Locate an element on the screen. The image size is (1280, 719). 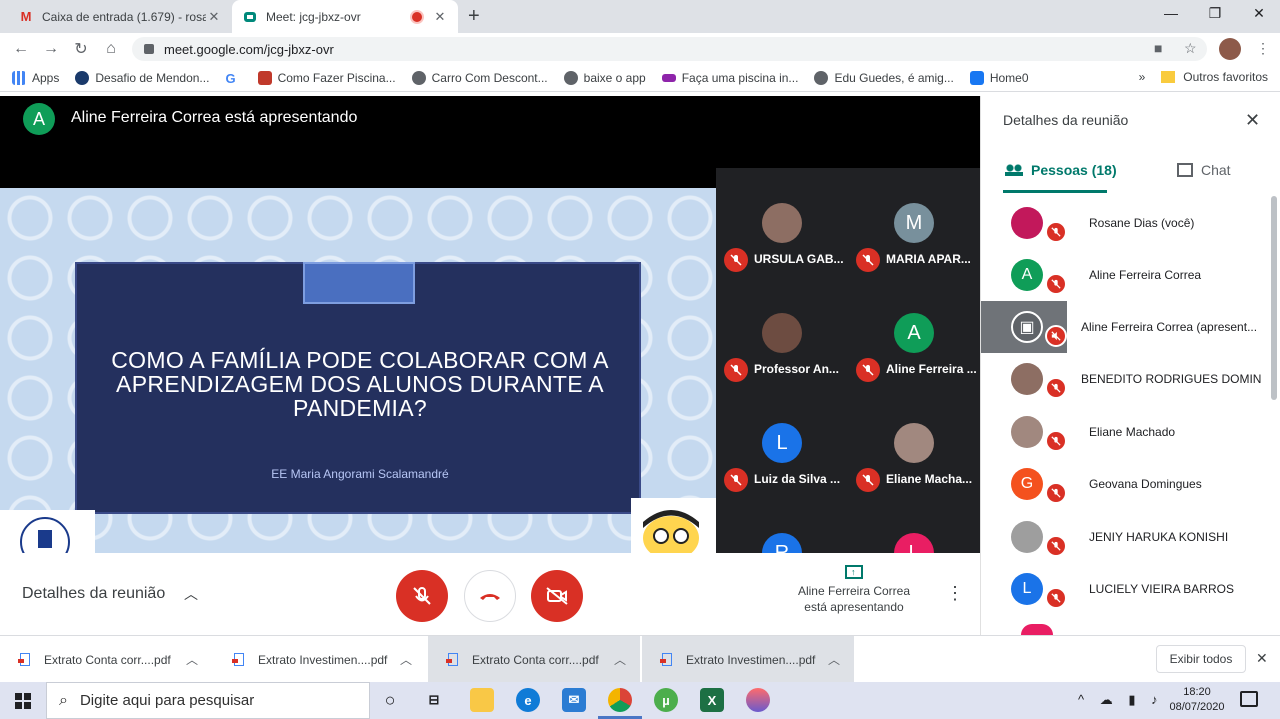
task-view-icon: ⊟ is located at coordinates (434, 700).